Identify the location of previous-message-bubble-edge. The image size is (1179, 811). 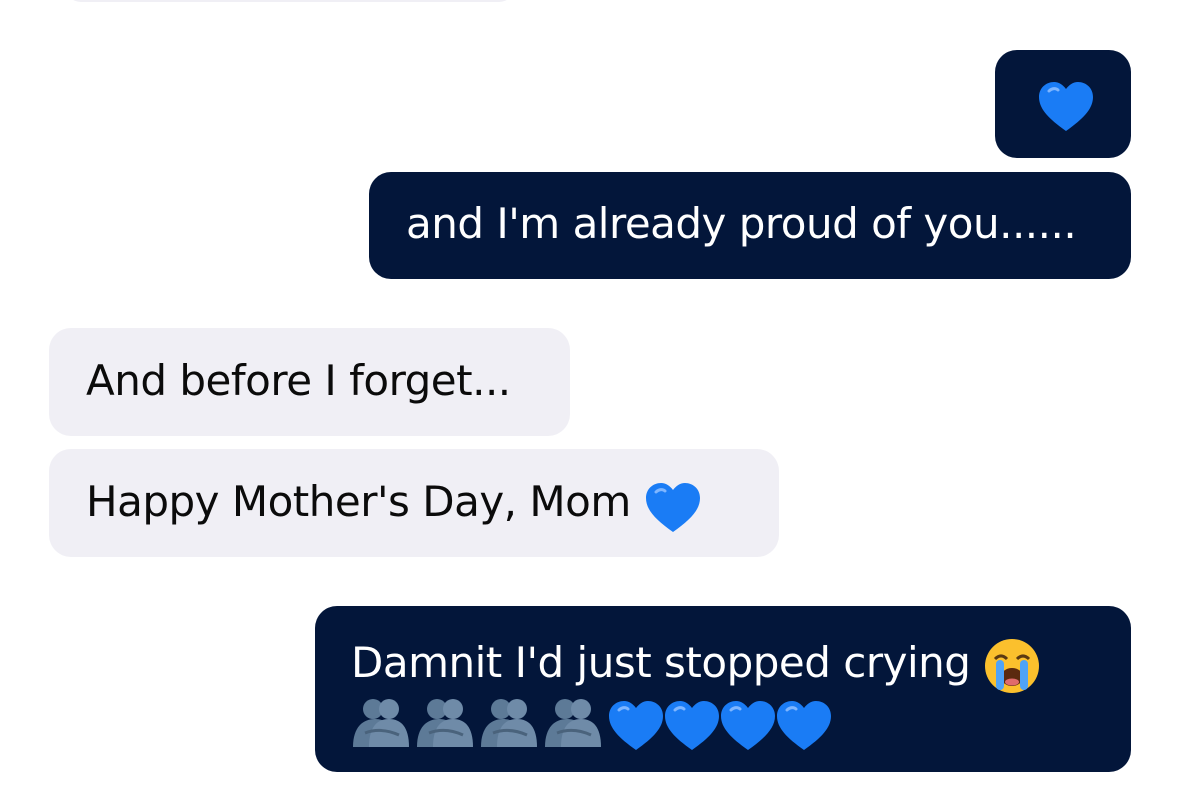
(290, 1).